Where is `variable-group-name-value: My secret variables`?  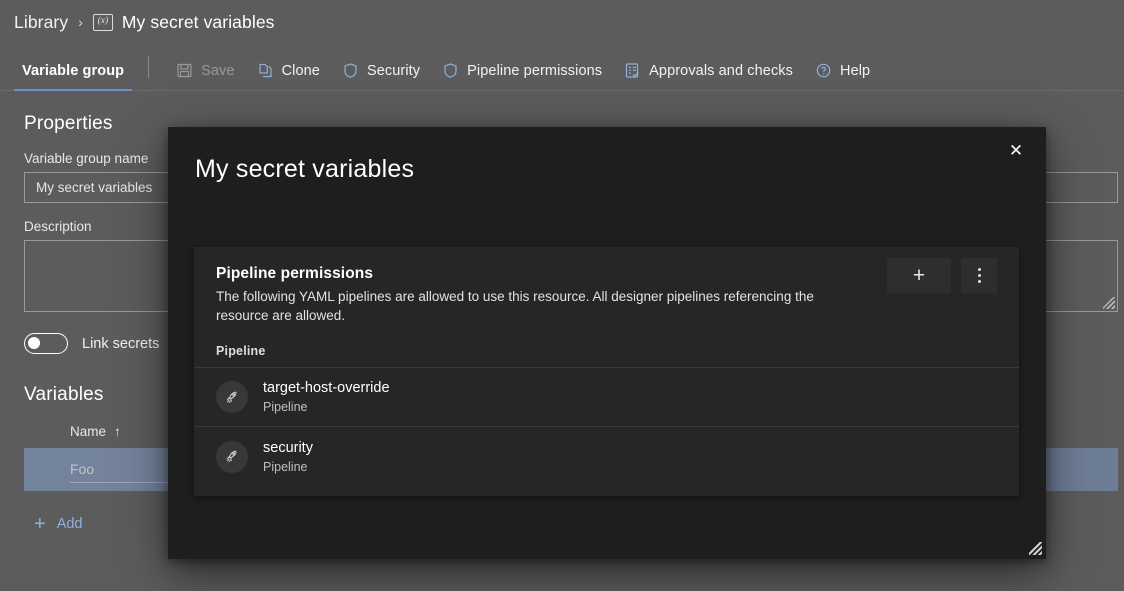
variable-group-name-value: My secret variables is located at coordinates (94, 187).